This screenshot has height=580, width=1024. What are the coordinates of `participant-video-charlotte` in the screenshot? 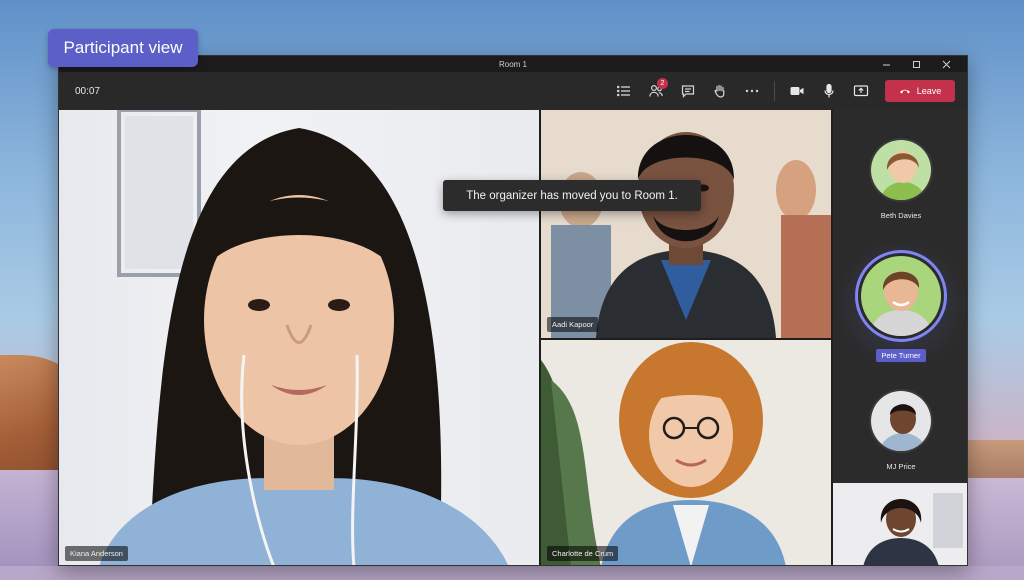 It's located at (686, 452).